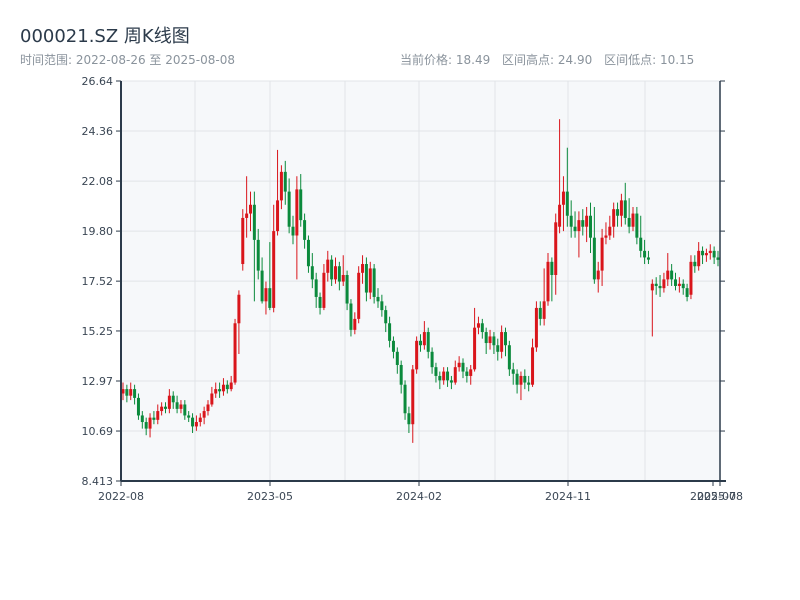 The image size is (800, 600). I want to click on x-tick-label: 2024-11, so click(568, 496).